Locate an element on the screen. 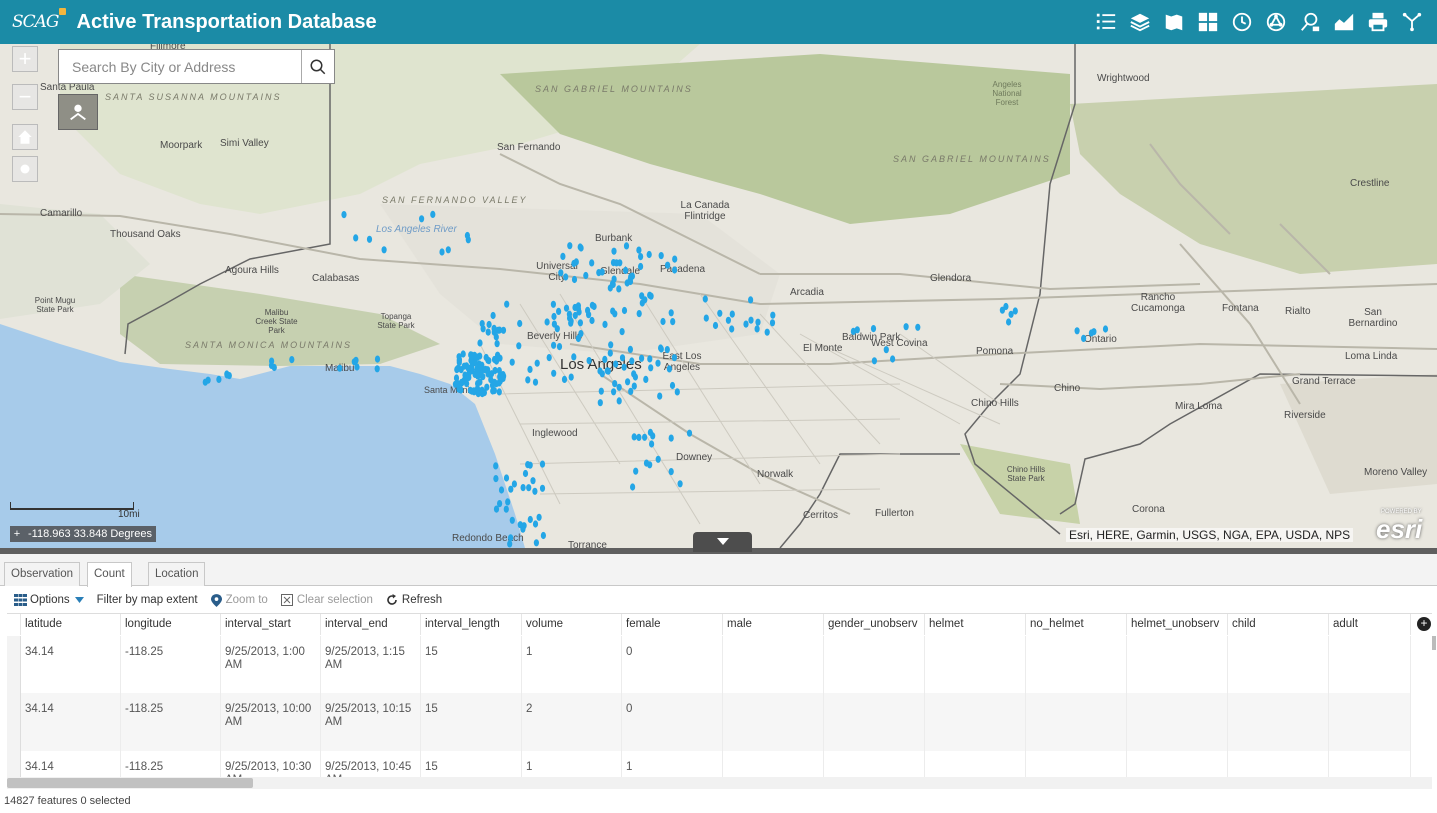 Image resolution: width=1437 pixels, height=813 pixels. chart-button is located at coordinates (1343, 22).